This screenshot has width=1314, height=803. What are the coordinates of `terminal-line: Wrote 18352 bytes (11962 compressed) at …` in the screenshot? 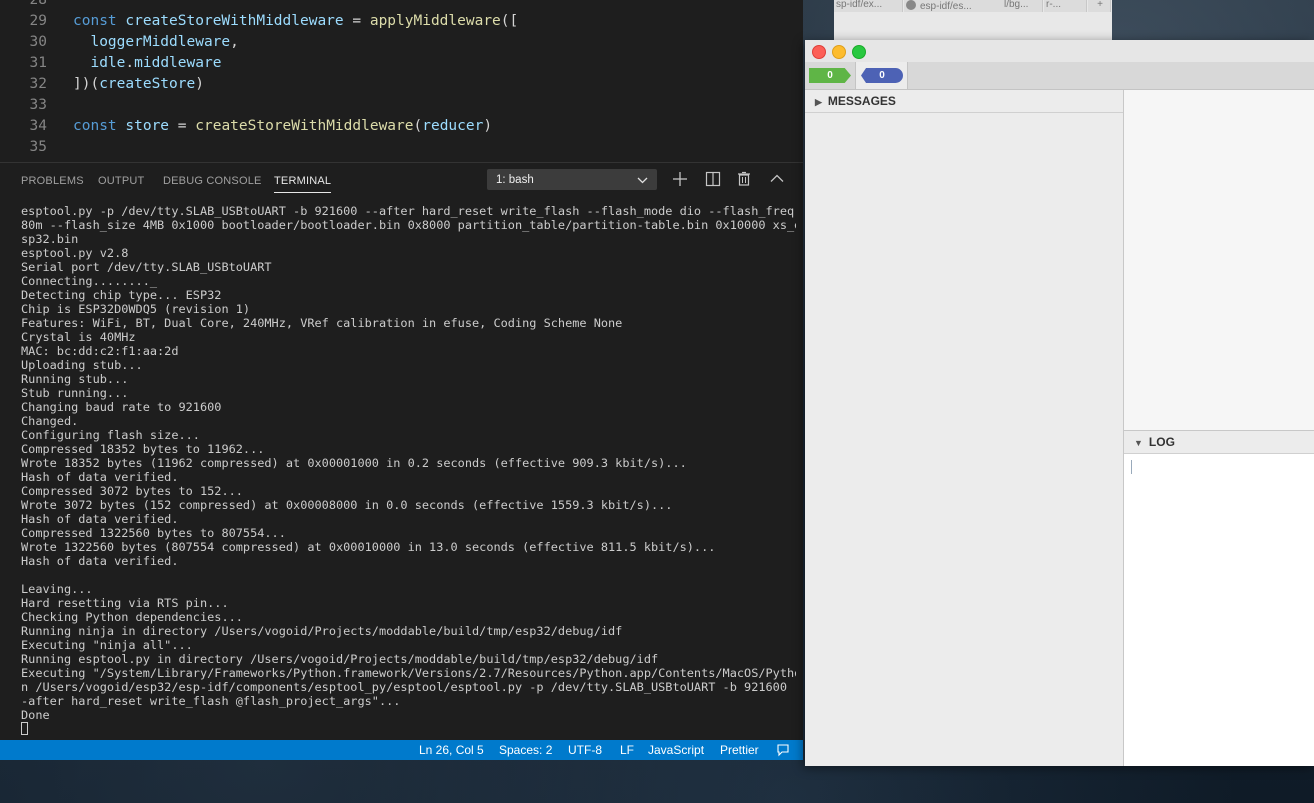 It's located at (354, 463).